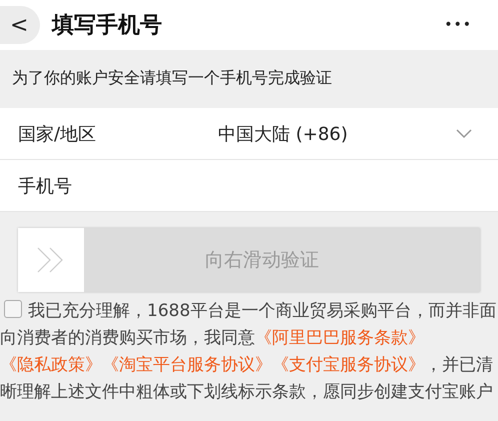 Image resolution: width=498 pixels, height=421 pixels. Describe the element at coordinates (45, 186) in the screenshot. I see `field-label: 手机号` at that location.